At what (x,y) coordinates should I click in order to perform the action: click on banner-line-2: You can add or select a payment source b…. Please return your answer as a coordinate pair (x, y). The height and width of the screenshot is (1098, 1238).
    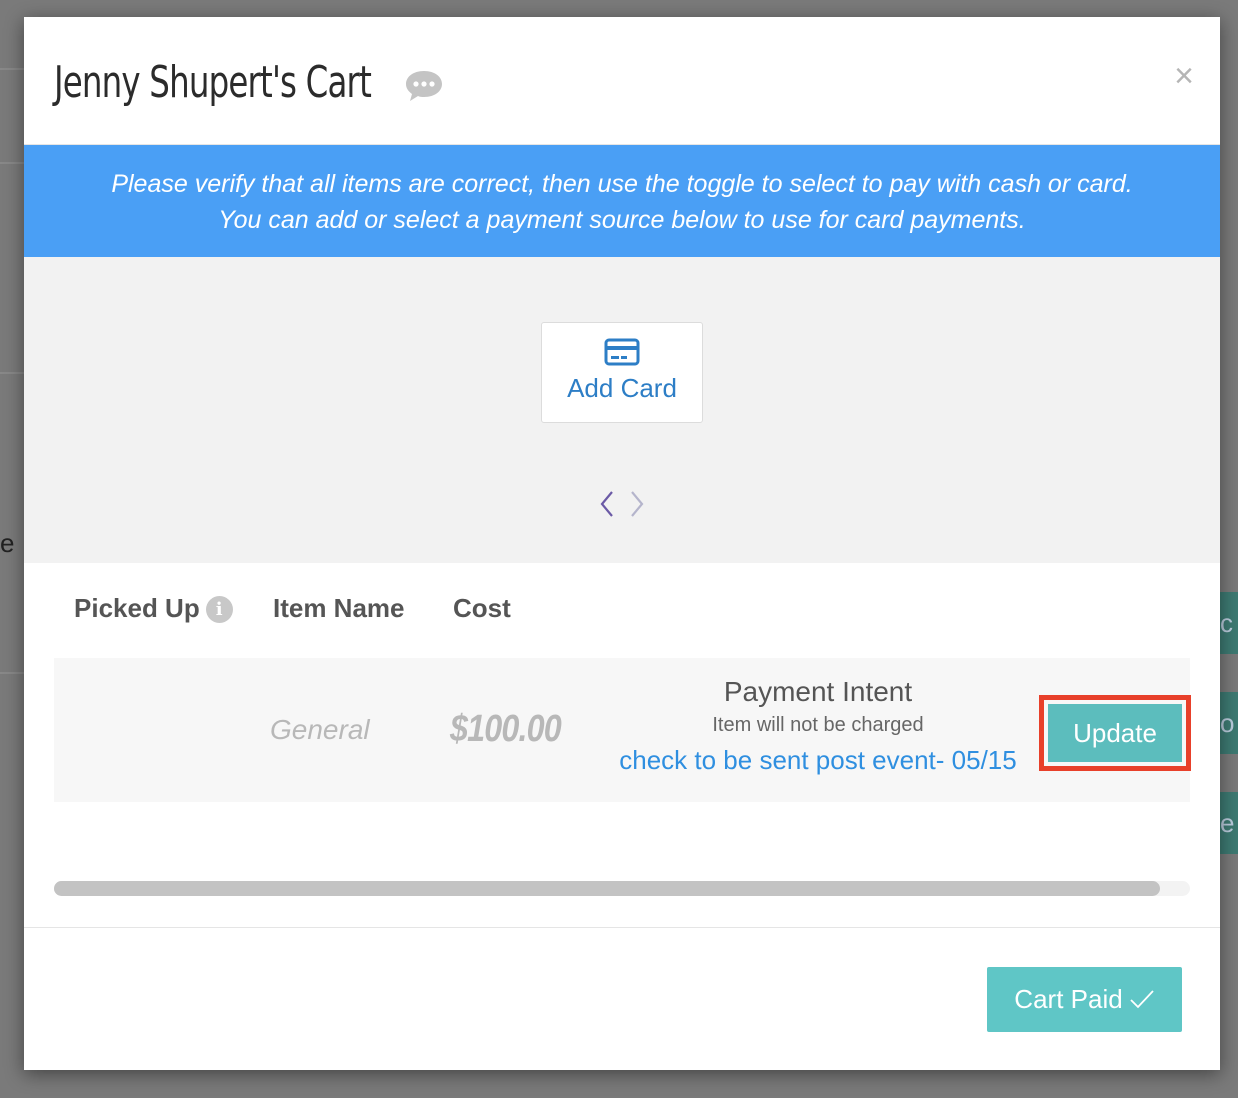
    Looking at the image, I should click on (622, 220).